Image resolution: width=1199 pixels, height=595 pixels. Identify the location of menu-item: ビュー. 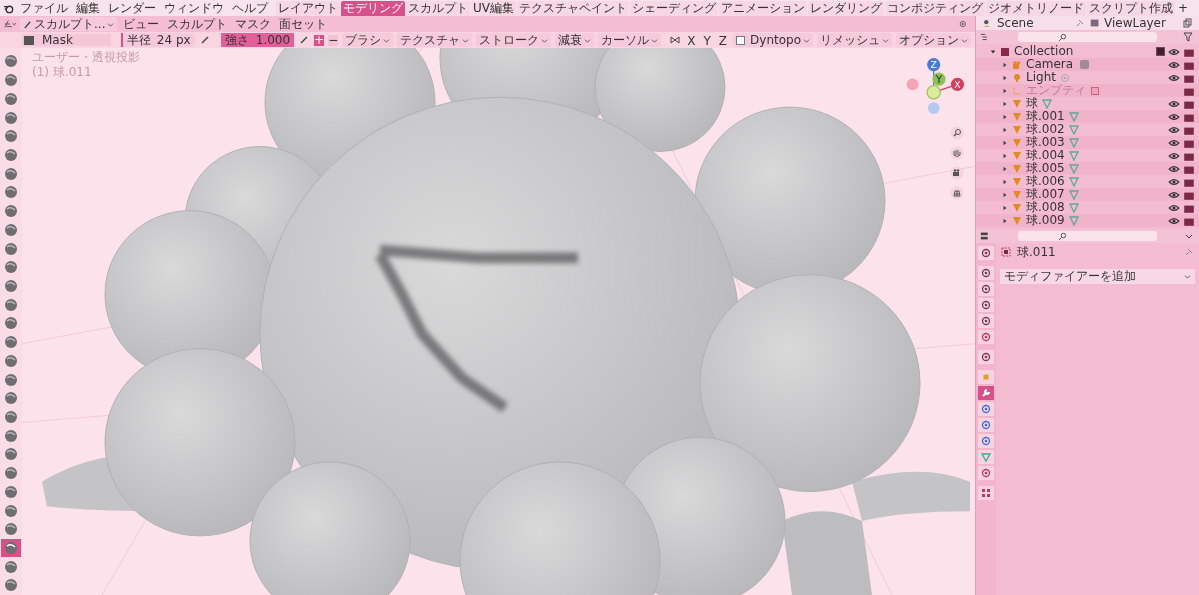
(141, 24).